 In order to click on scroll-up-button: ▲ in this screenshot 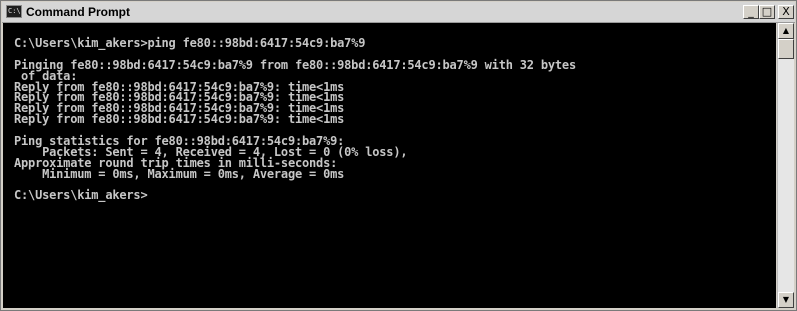, I will do `click(786, 31)`.